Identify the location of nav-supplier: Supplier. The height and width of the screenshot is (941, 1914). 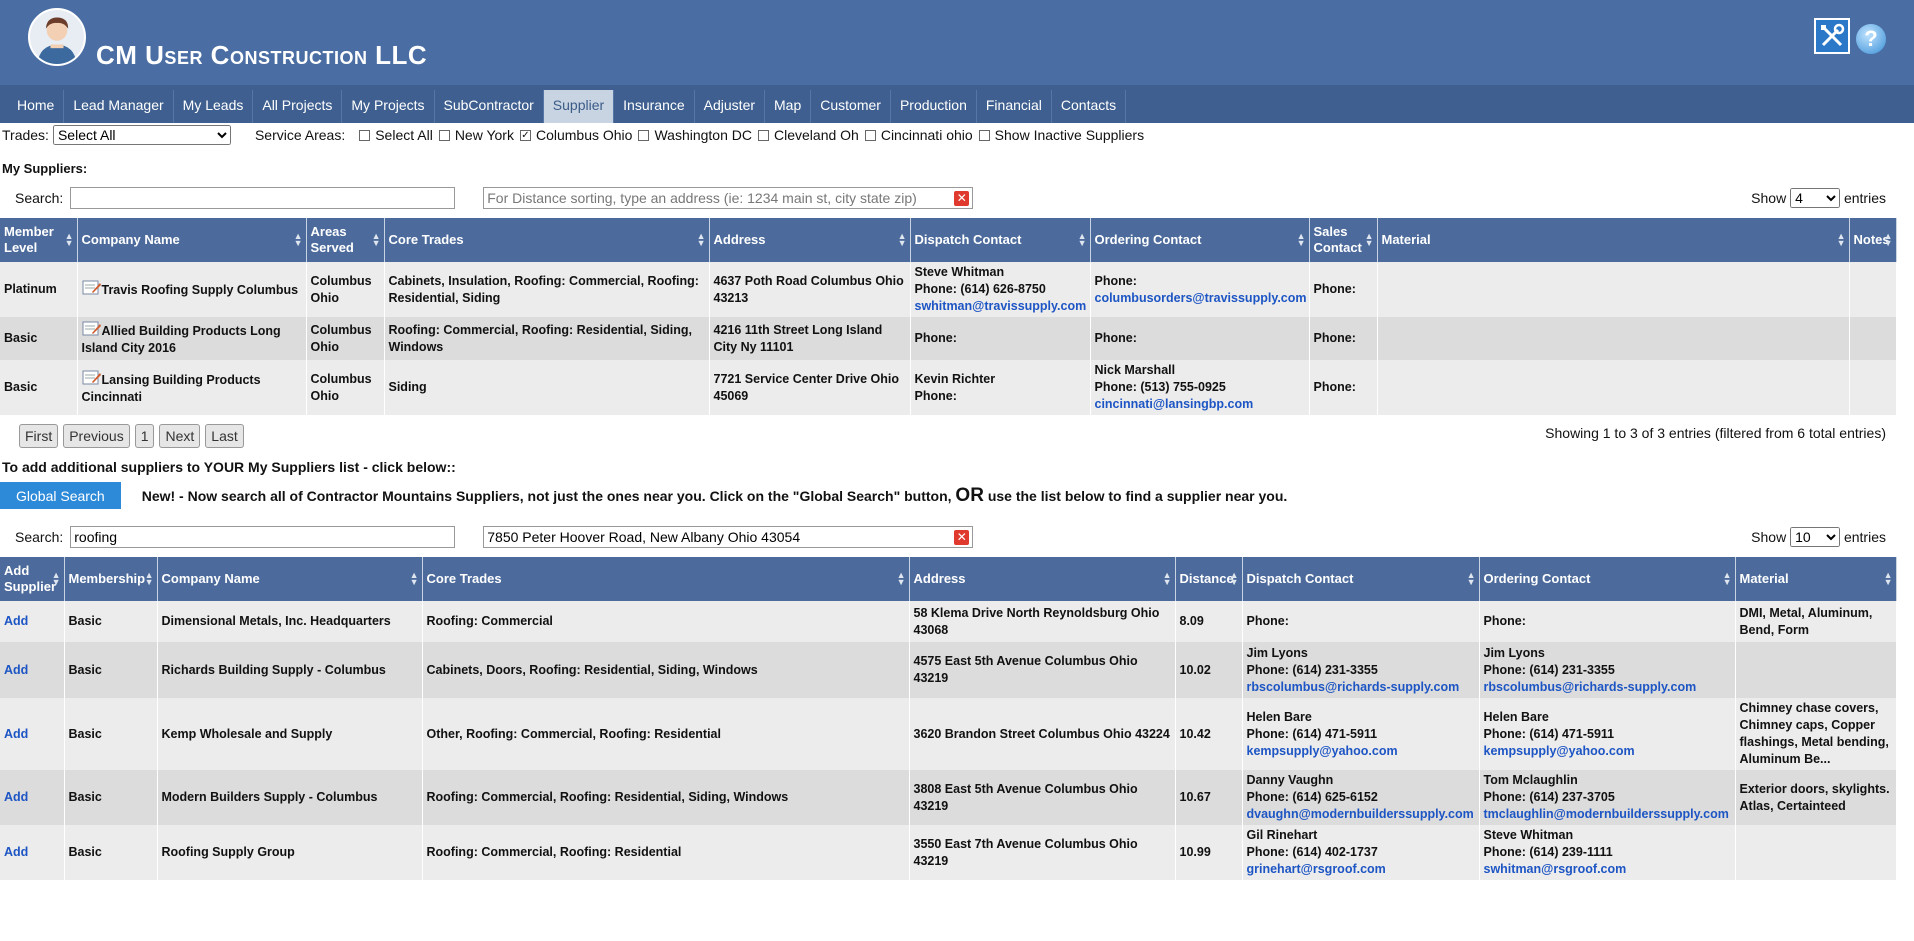
(579, 106).